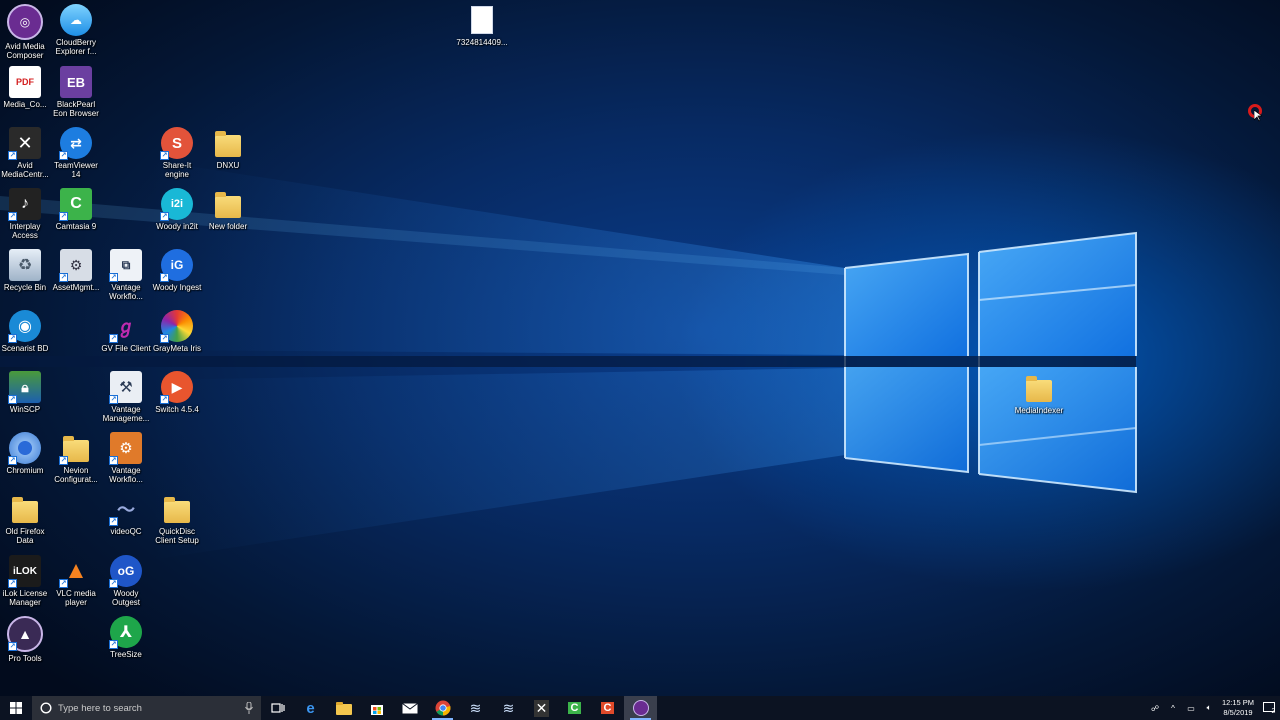  I want to click on desktop-icon-recycle-bin: ♻ Recycle Bin, so click(25, 270).